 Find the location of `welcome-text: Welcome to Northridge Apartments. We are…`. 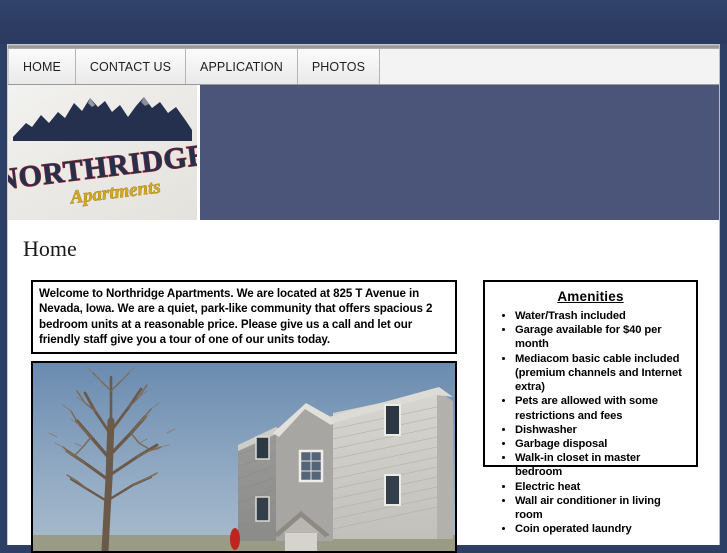

welcome-text: Welcome to Northridge Apartments. We are… is located at coordinates (236, 316).